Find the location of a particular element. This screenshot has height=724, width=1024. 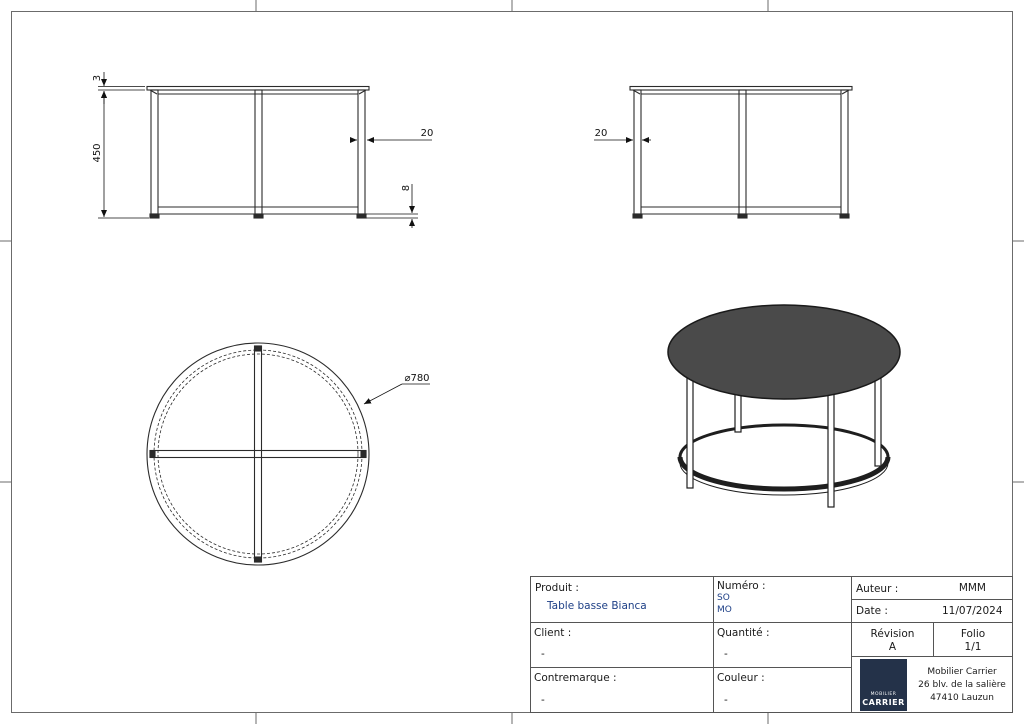

folio-label: Folio is located at coordinates (973, 634).